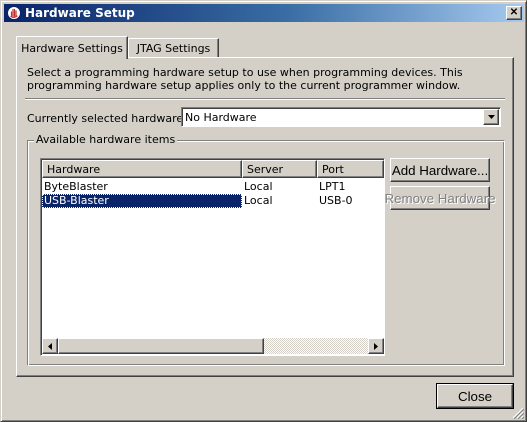 This screenshot has height=422, width=527. I want to click on separator, so click(265, 99).